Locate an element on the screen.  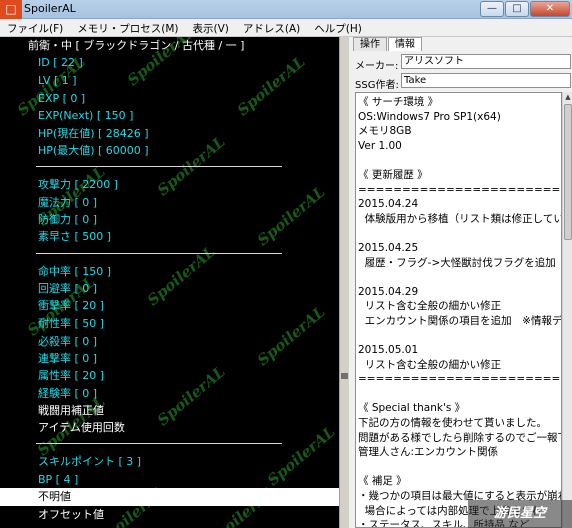
tree-item-attack: 攻撃力 [ 2200 ] is located at coordinates (169, 185).